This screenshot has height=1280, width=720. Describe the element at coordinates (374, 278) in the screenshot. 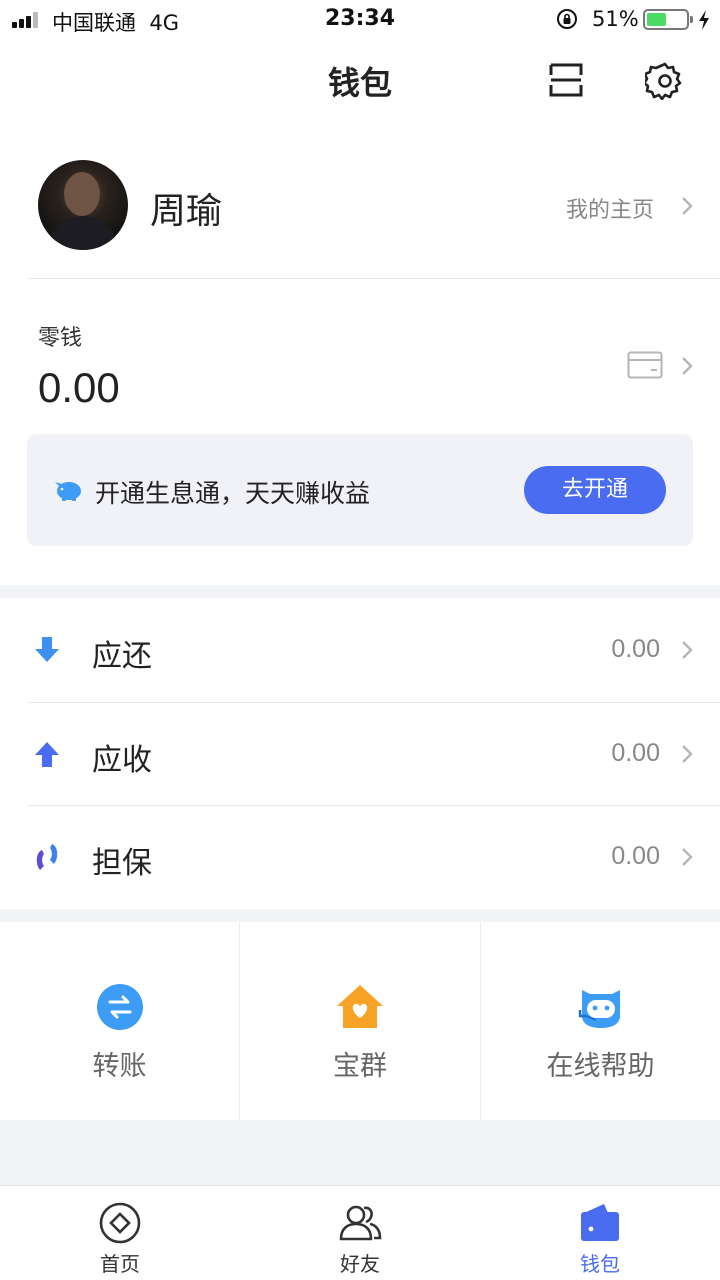

I see `divider` at that location.